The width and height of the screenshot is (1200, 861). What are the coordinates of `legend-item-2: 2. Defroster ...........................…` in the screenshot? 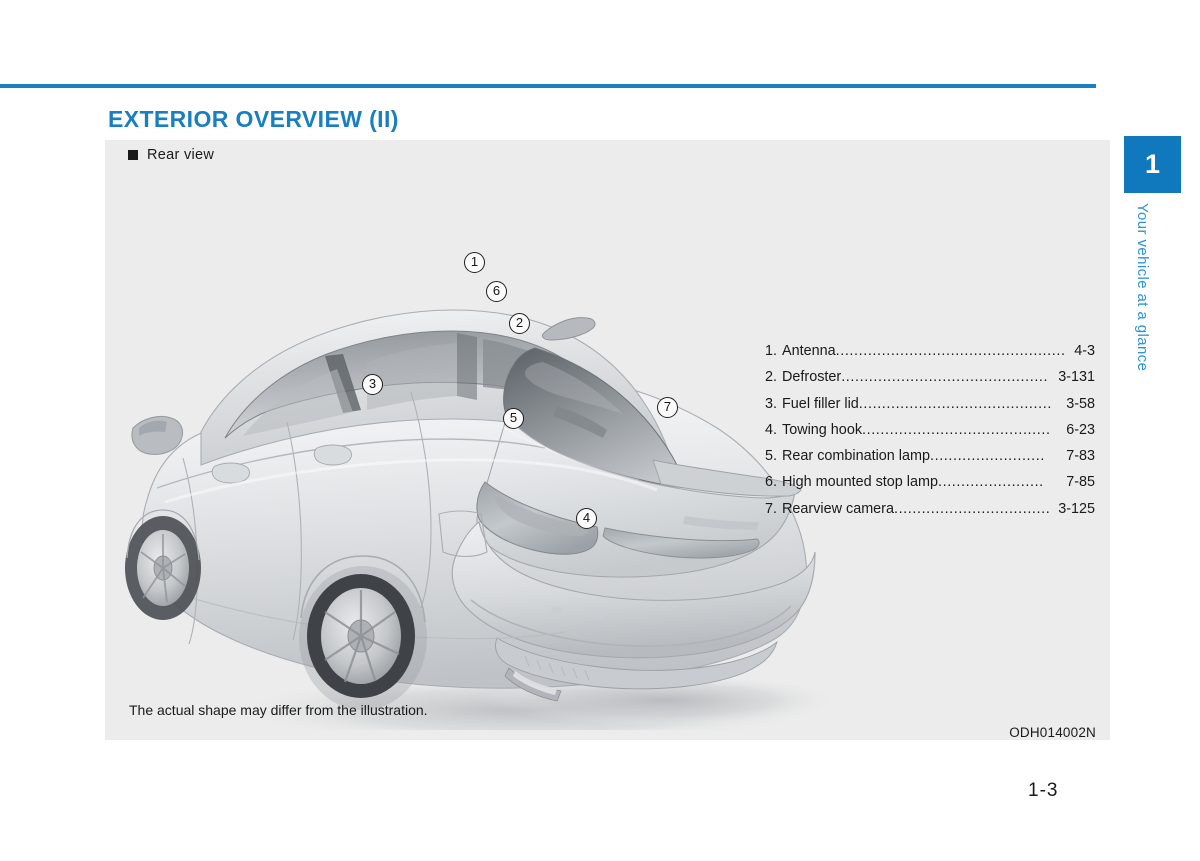 It's located at (930, 377).